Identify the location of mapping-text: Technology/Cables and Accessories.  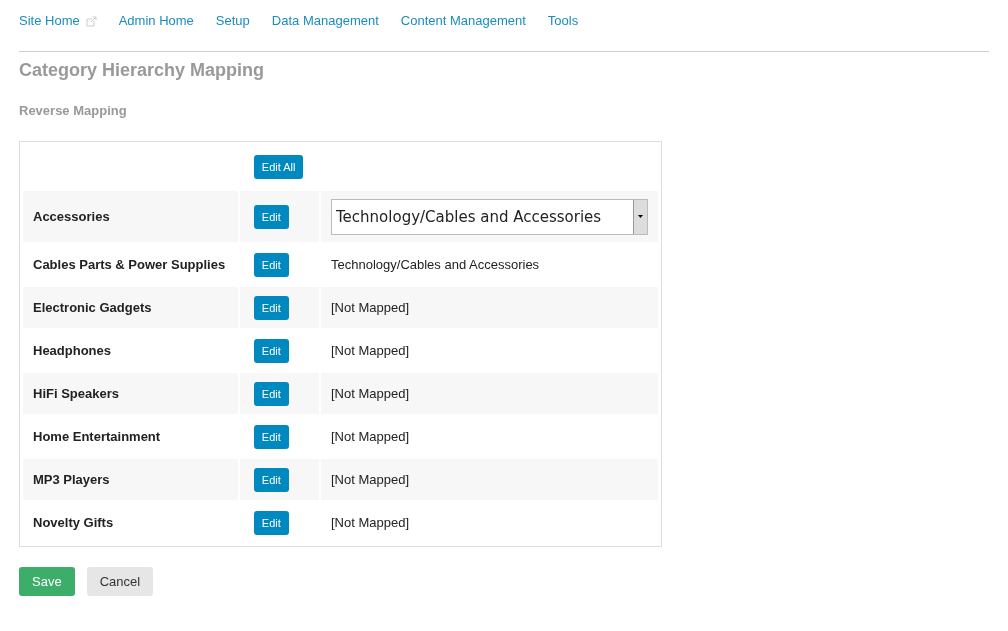
(435, 264).